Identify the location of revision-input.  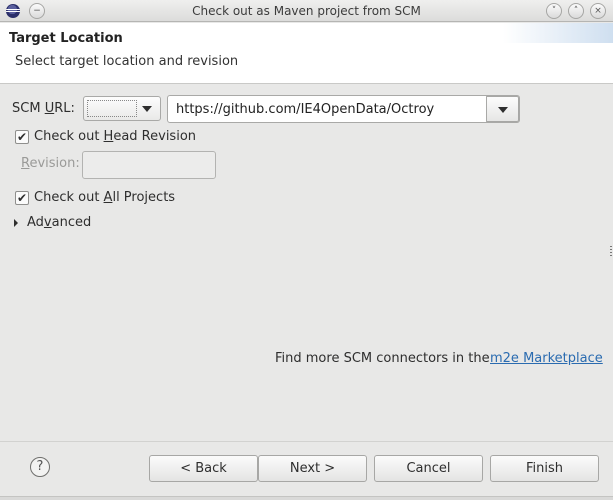
(149, 165).